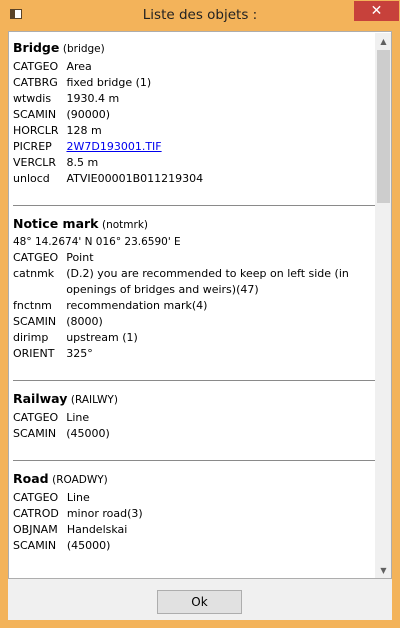 Image resolution: width=400 pixels, height=628 pixels. I want to click on object-name: Road, so click(31, 478).